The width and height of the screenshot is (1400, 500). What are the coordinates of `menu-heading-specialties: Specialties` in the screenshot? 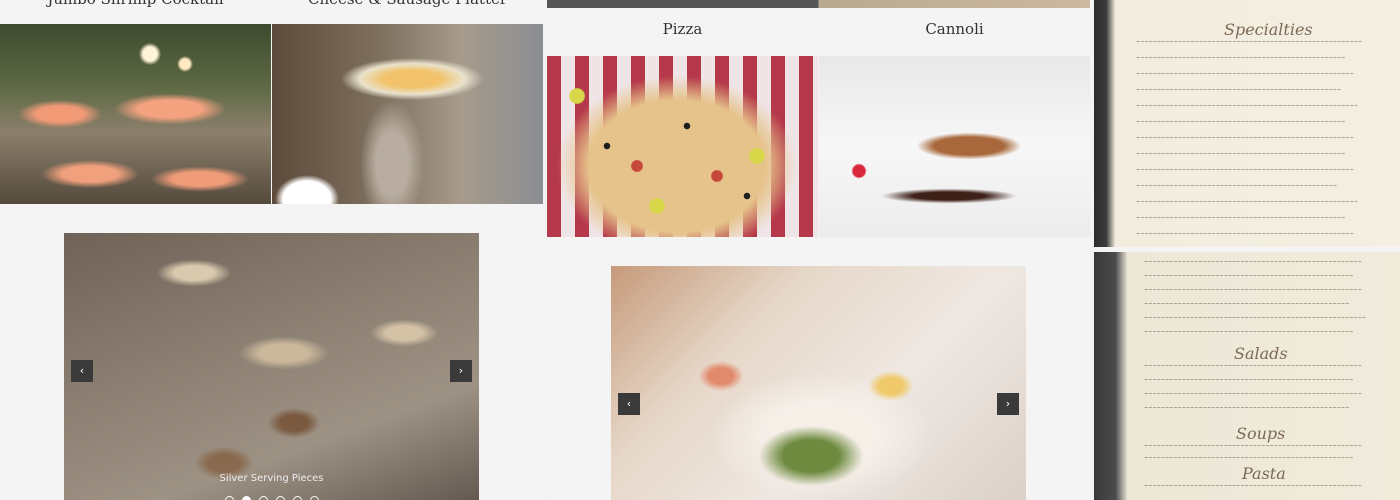 It's located at (1268, 29).